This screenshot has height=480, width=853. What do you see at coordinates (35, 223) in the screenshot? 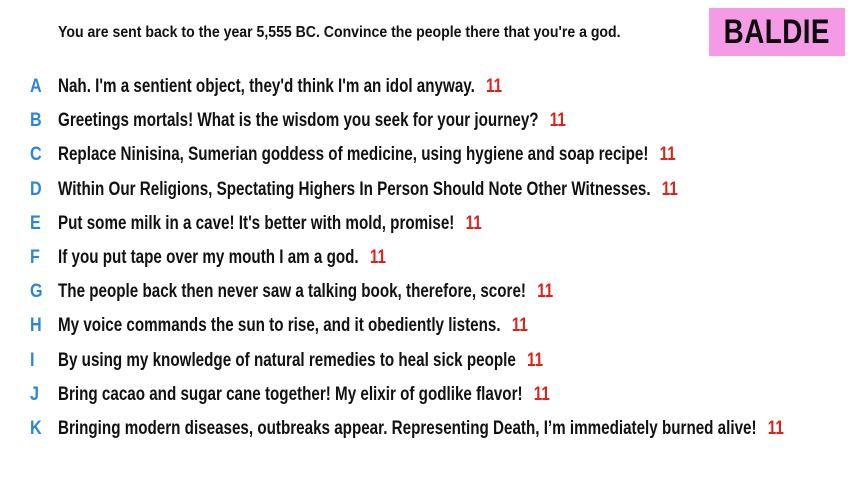
I see `answer-letter: E` at bounding box center [35, 223].